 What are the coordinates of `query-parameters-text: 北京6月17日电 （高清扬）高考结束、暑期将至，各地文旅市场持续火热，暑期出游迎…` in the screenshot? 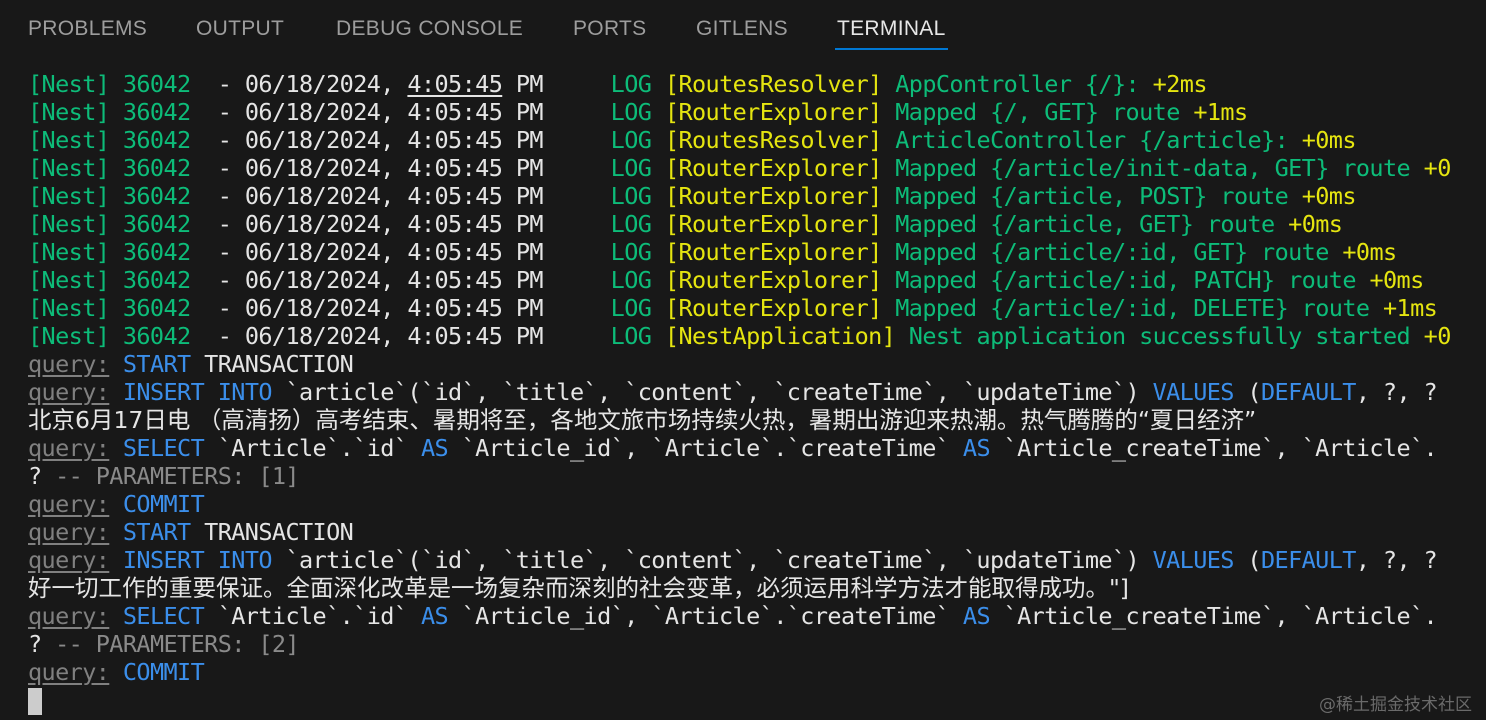 It's located at (642, 420).